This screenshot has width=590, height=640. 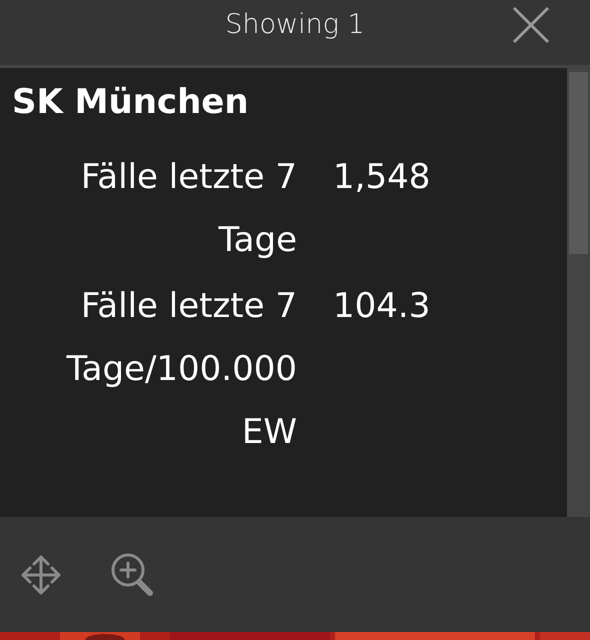 What do you see at coordinates (381, 306) in the screenshot?
I see `field-value: 104.3` at bounding box center [381, 306].